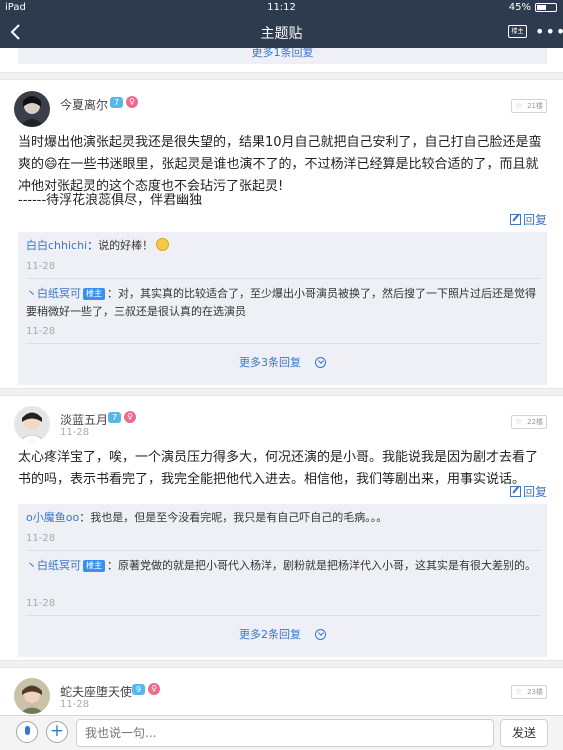 This screenshot has height=750, width=563. I want to click on username: 今夏离尔, so click(84, 104).